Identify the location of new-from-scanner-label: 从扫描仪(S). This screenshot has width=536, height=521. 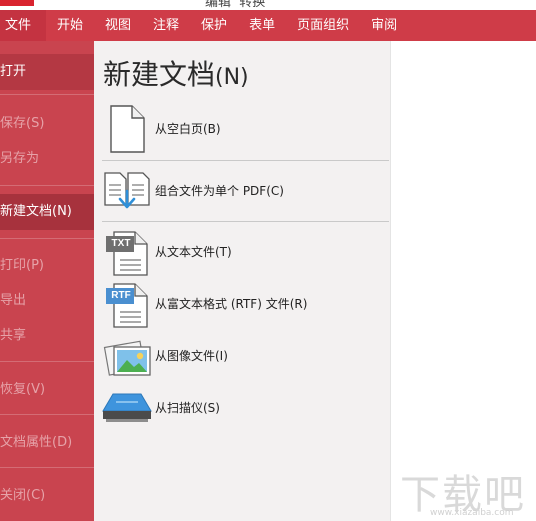
(187, 408).